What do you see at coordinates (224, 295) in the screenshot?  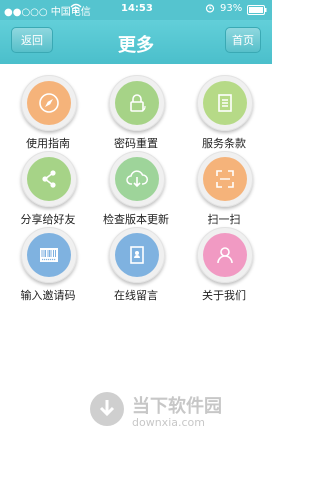 I see `menu-item-label: 关于我们` at bounding box center [224, 295].